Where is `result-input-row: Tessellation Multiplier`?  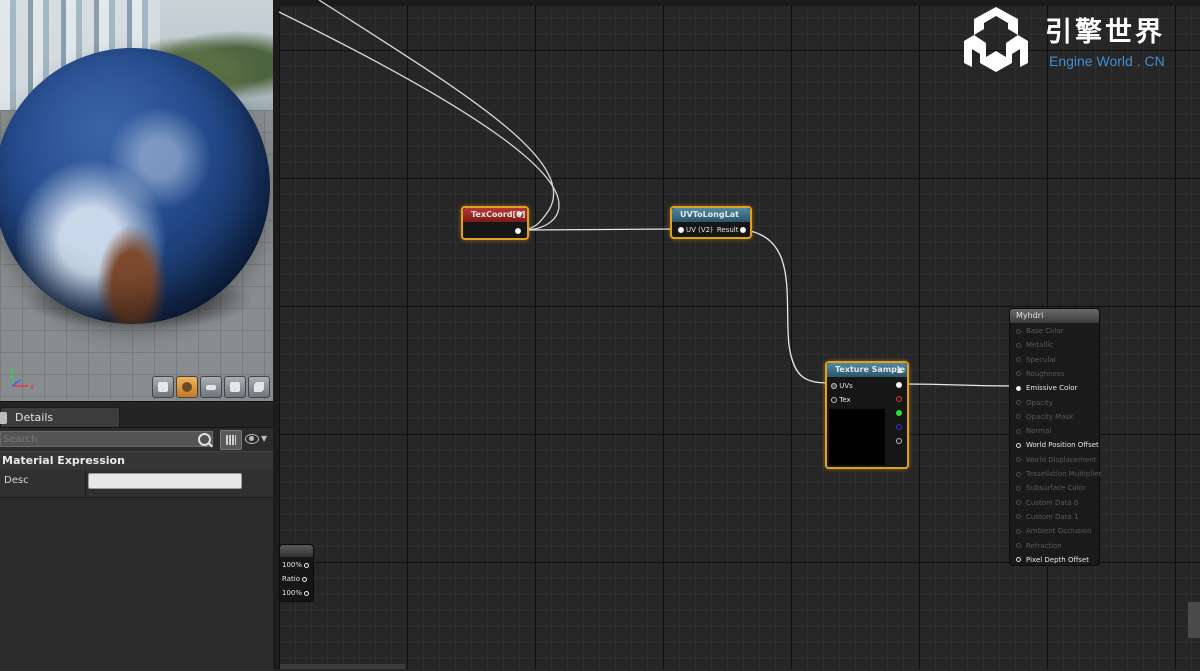
result-input-row: Tessellation Multiplier is located at coordinates (1058, 474).